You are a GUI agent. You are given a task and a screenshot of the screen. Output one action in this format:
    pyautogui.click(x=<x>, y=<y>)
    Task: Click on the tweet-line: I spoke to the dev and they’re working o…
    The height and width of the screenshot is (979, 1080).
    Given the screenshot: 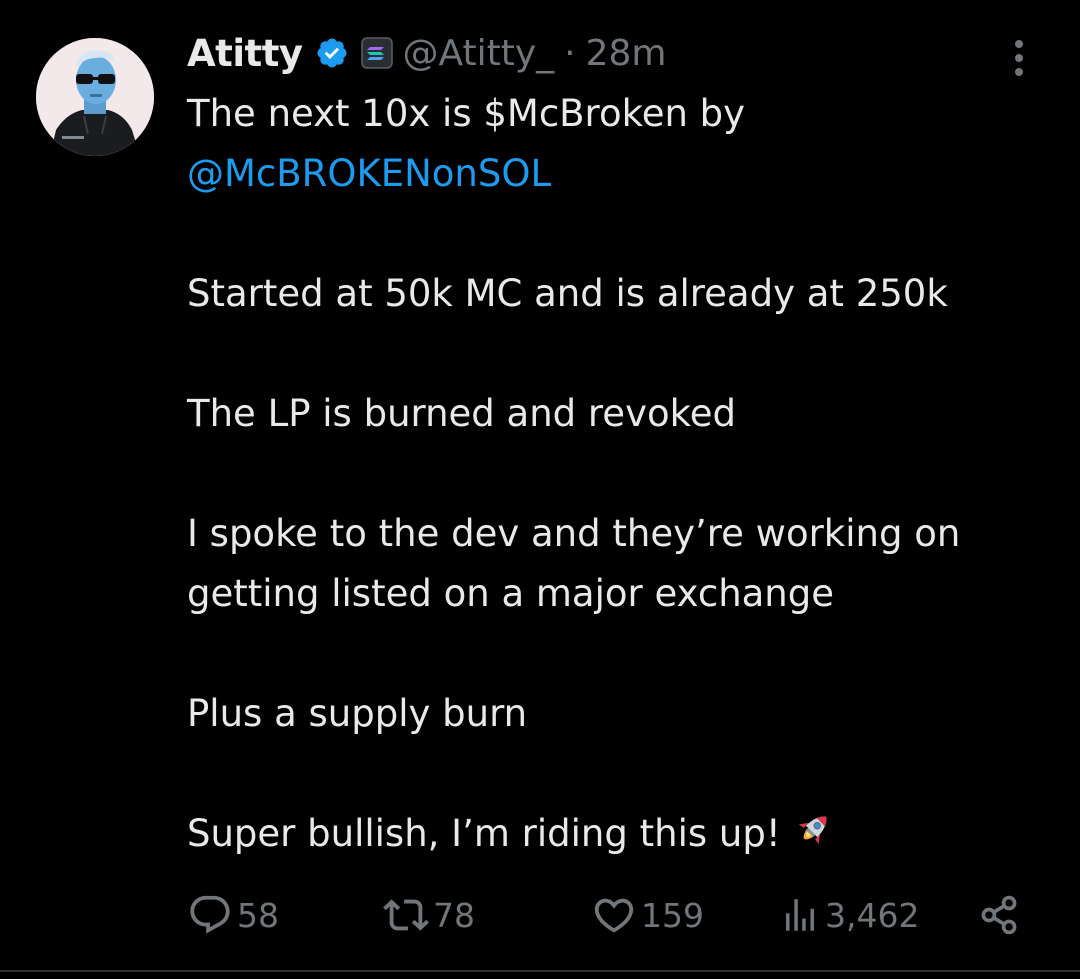 What is the action you would take?
    pyautogui.click(x=574, y=533)
    